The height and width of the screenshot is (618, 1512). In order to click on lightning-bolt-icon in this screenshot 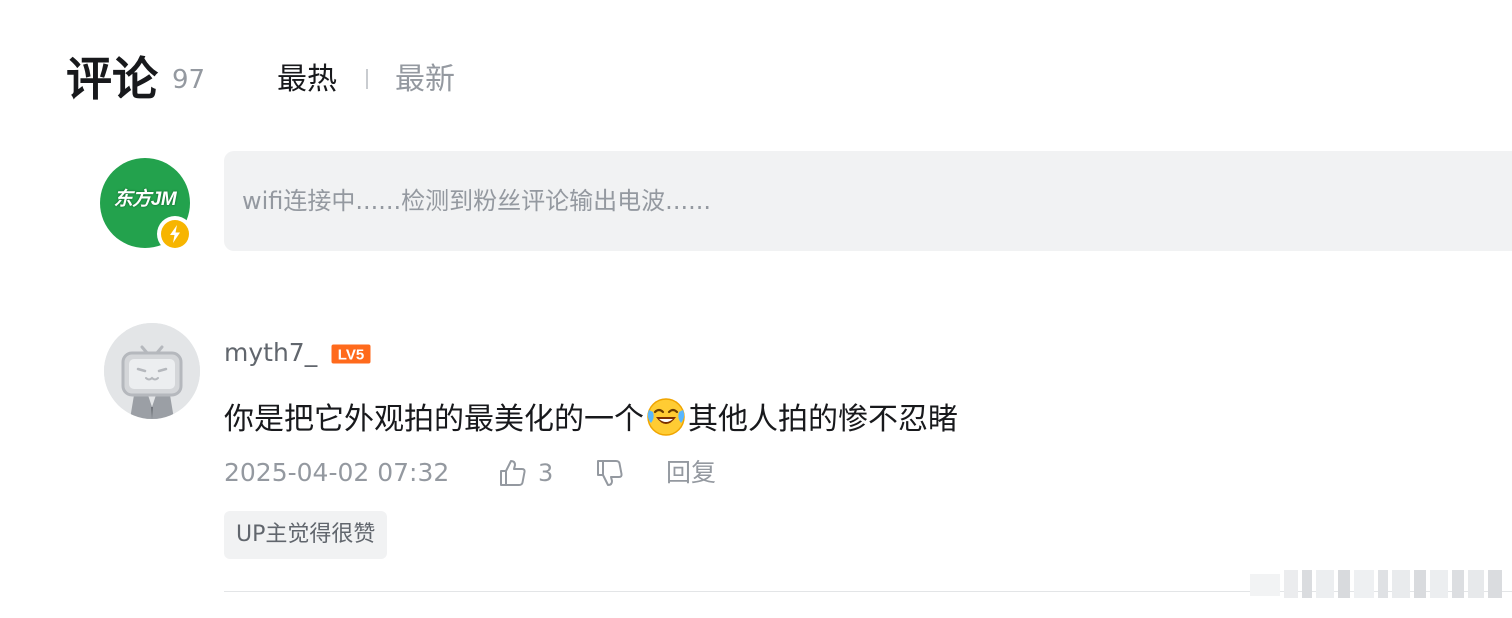, I will do `click(175, 234)`.